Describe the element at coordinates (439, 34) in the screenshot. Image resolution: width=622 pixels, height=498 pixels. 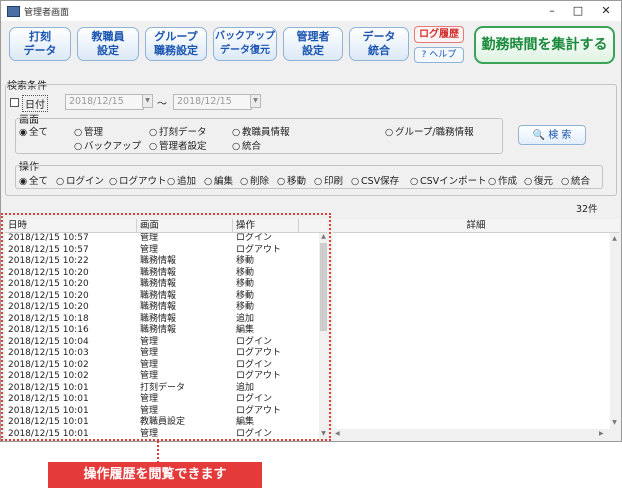
I see `log-history-button: ログ履歴` at that location.